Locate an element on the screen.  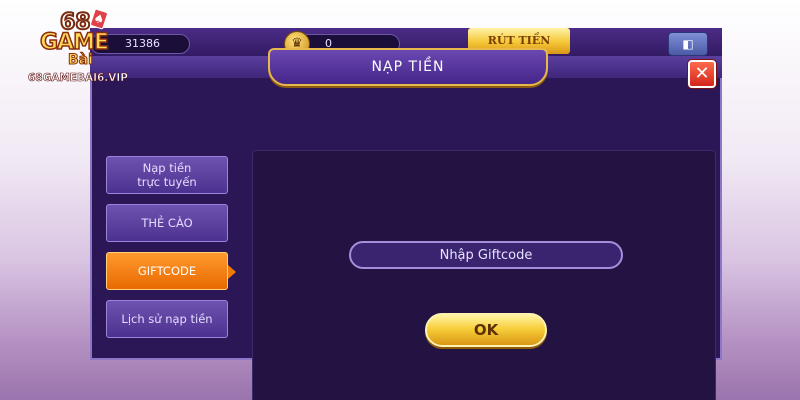
sidebar-item-label: Lịch sử nạp tiền is located at coordinates (167, 319).